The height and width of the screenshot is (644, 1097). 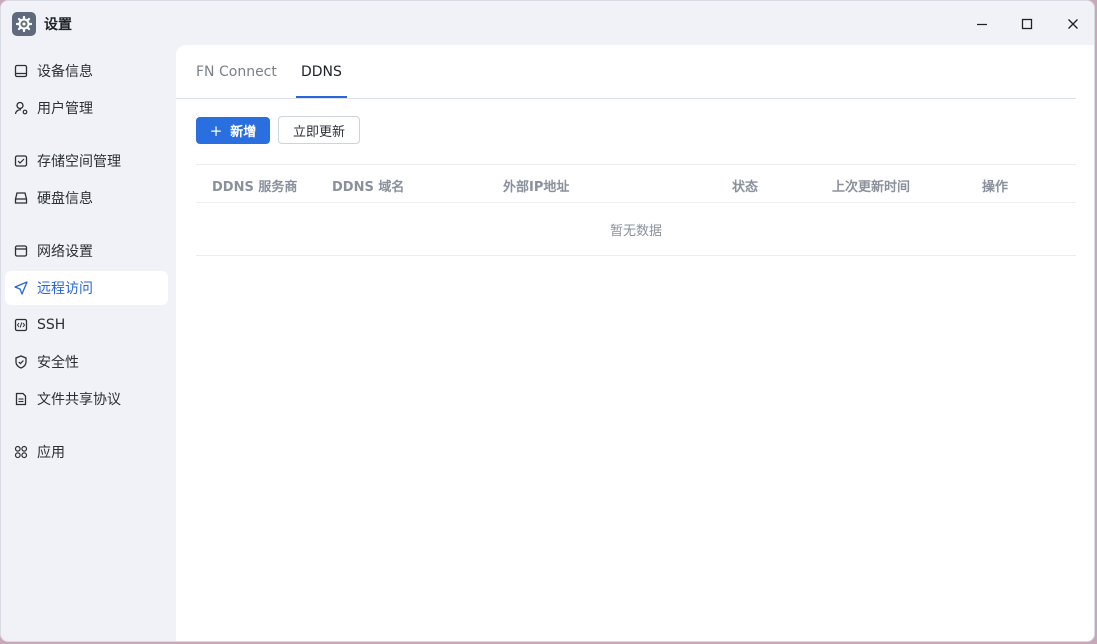 What do you see at coordinates (319, 130) in the screenshot?
I see `update-now-button: 立即更新` at bounding box center [319, 130].